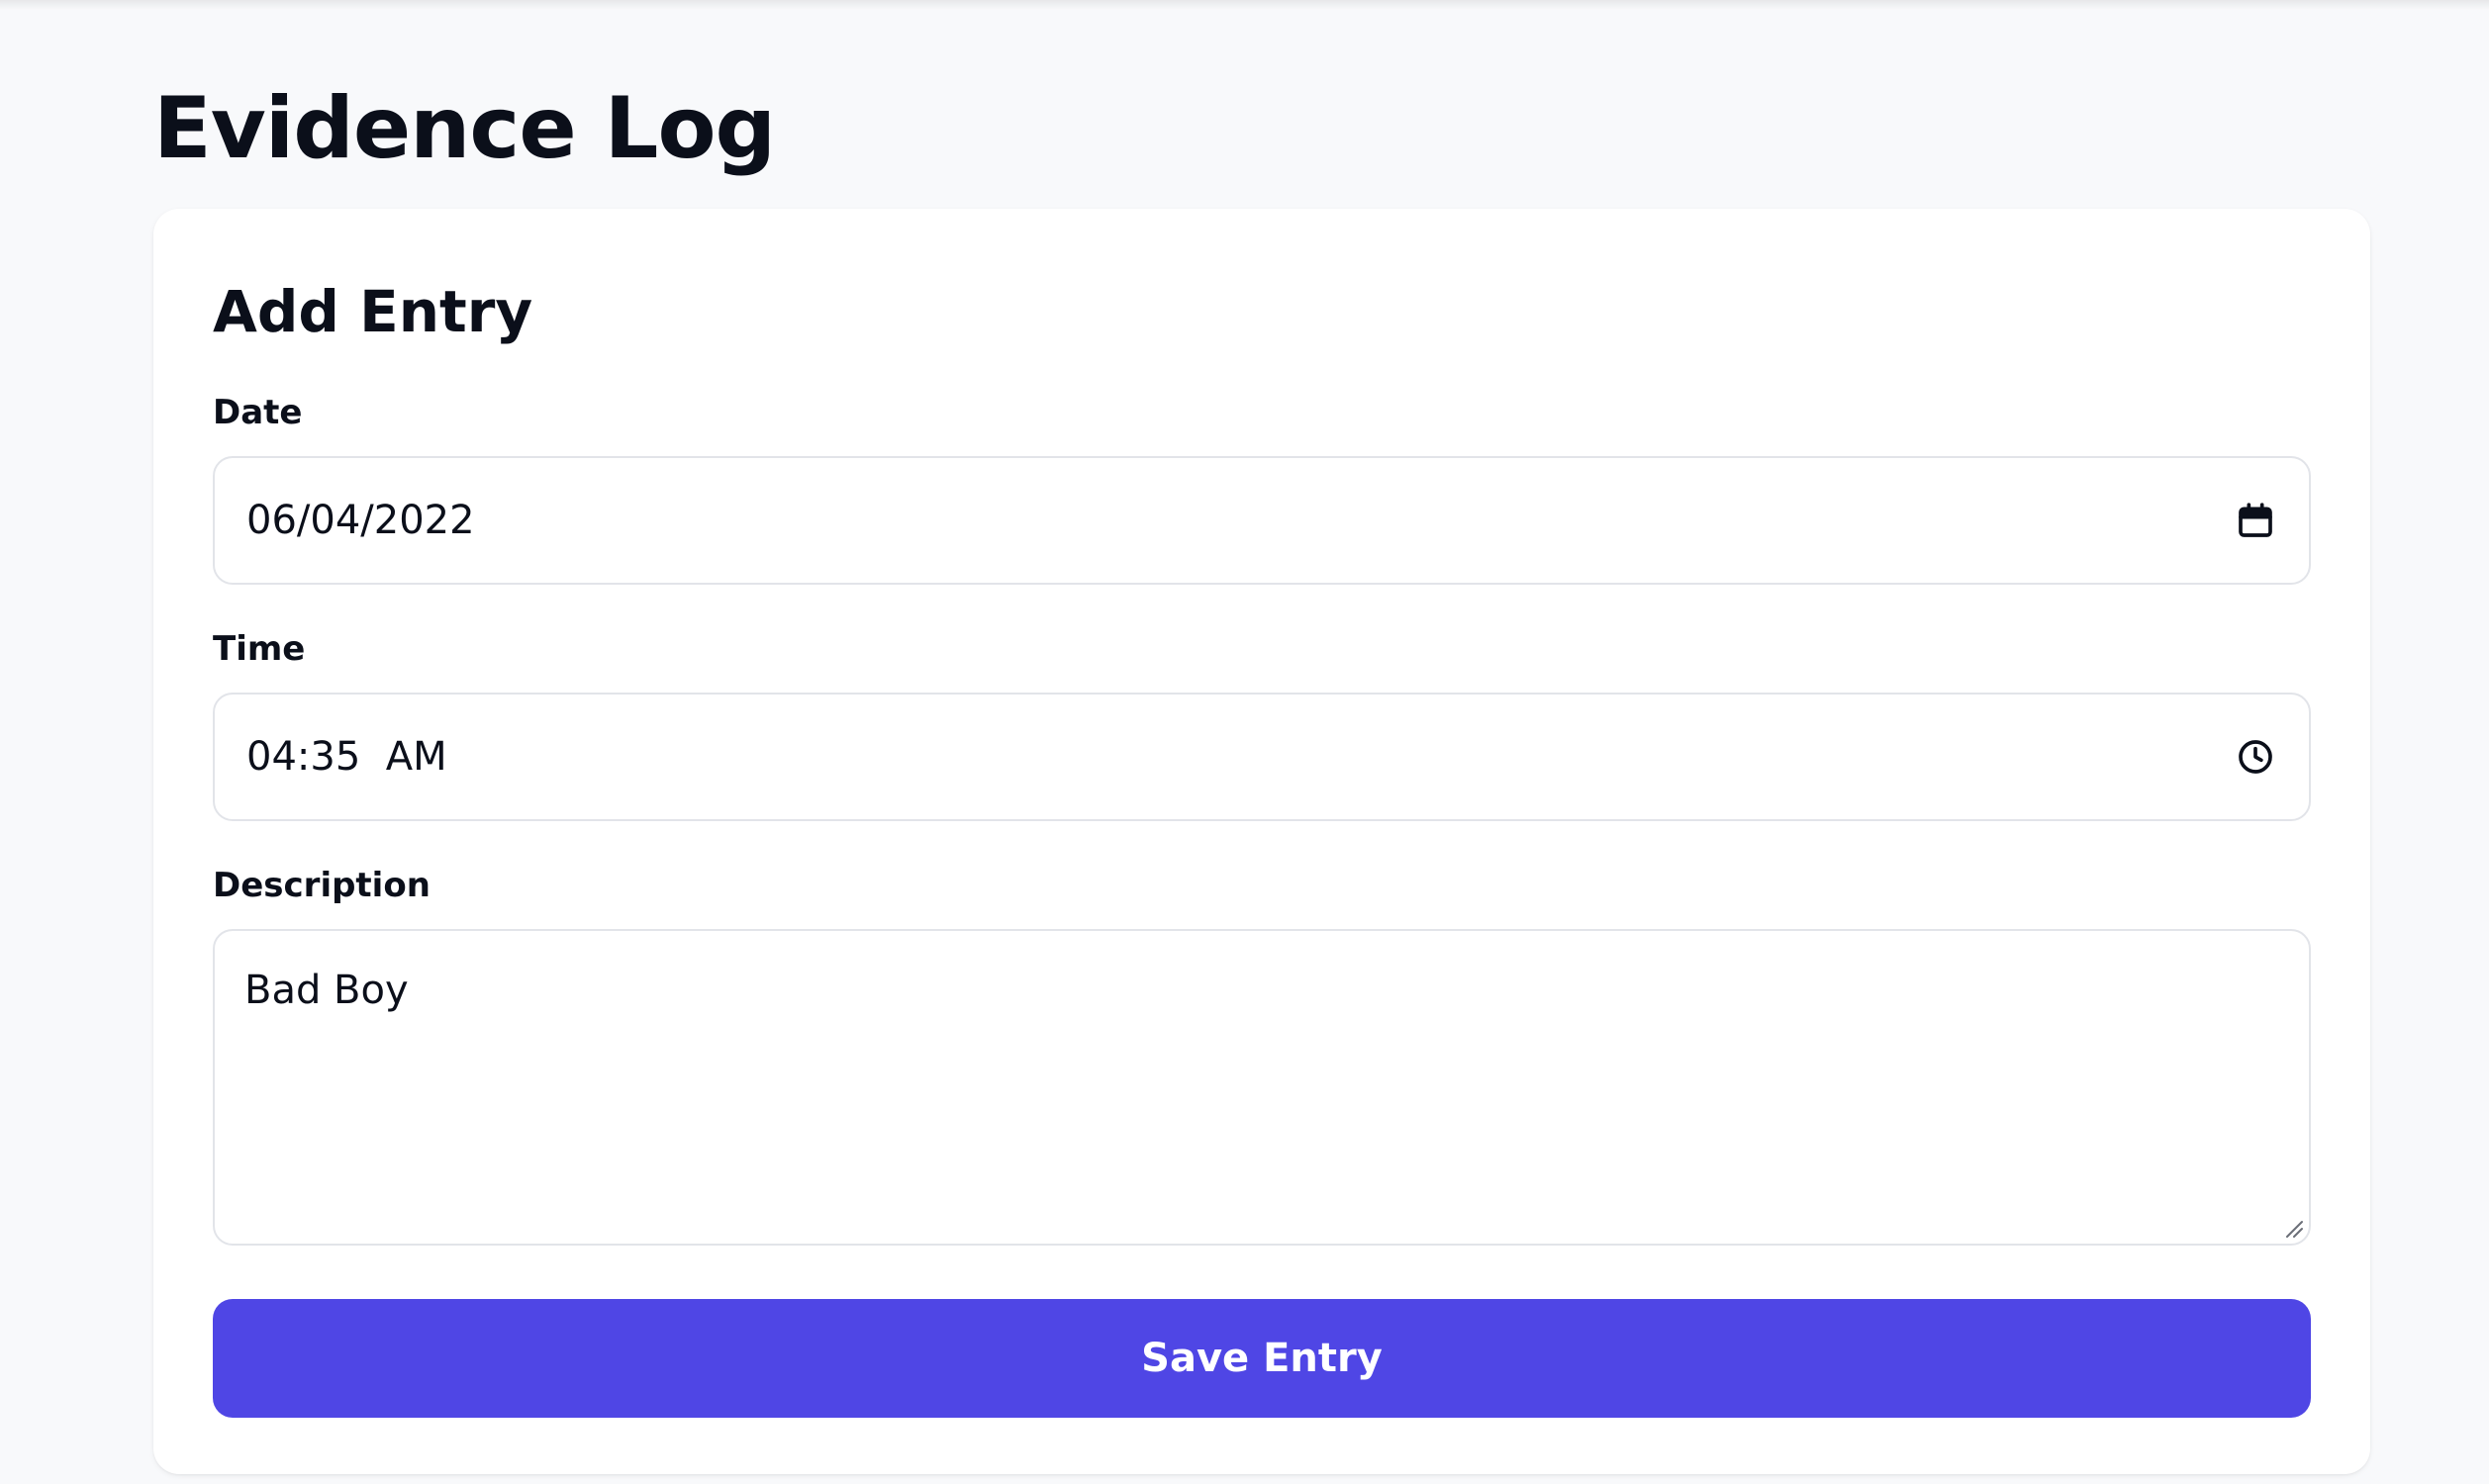  What do you see at coordinates (1244, 5) in the screenshot?
I see `top-bar-shadow` at bounding box center [1244, 5].